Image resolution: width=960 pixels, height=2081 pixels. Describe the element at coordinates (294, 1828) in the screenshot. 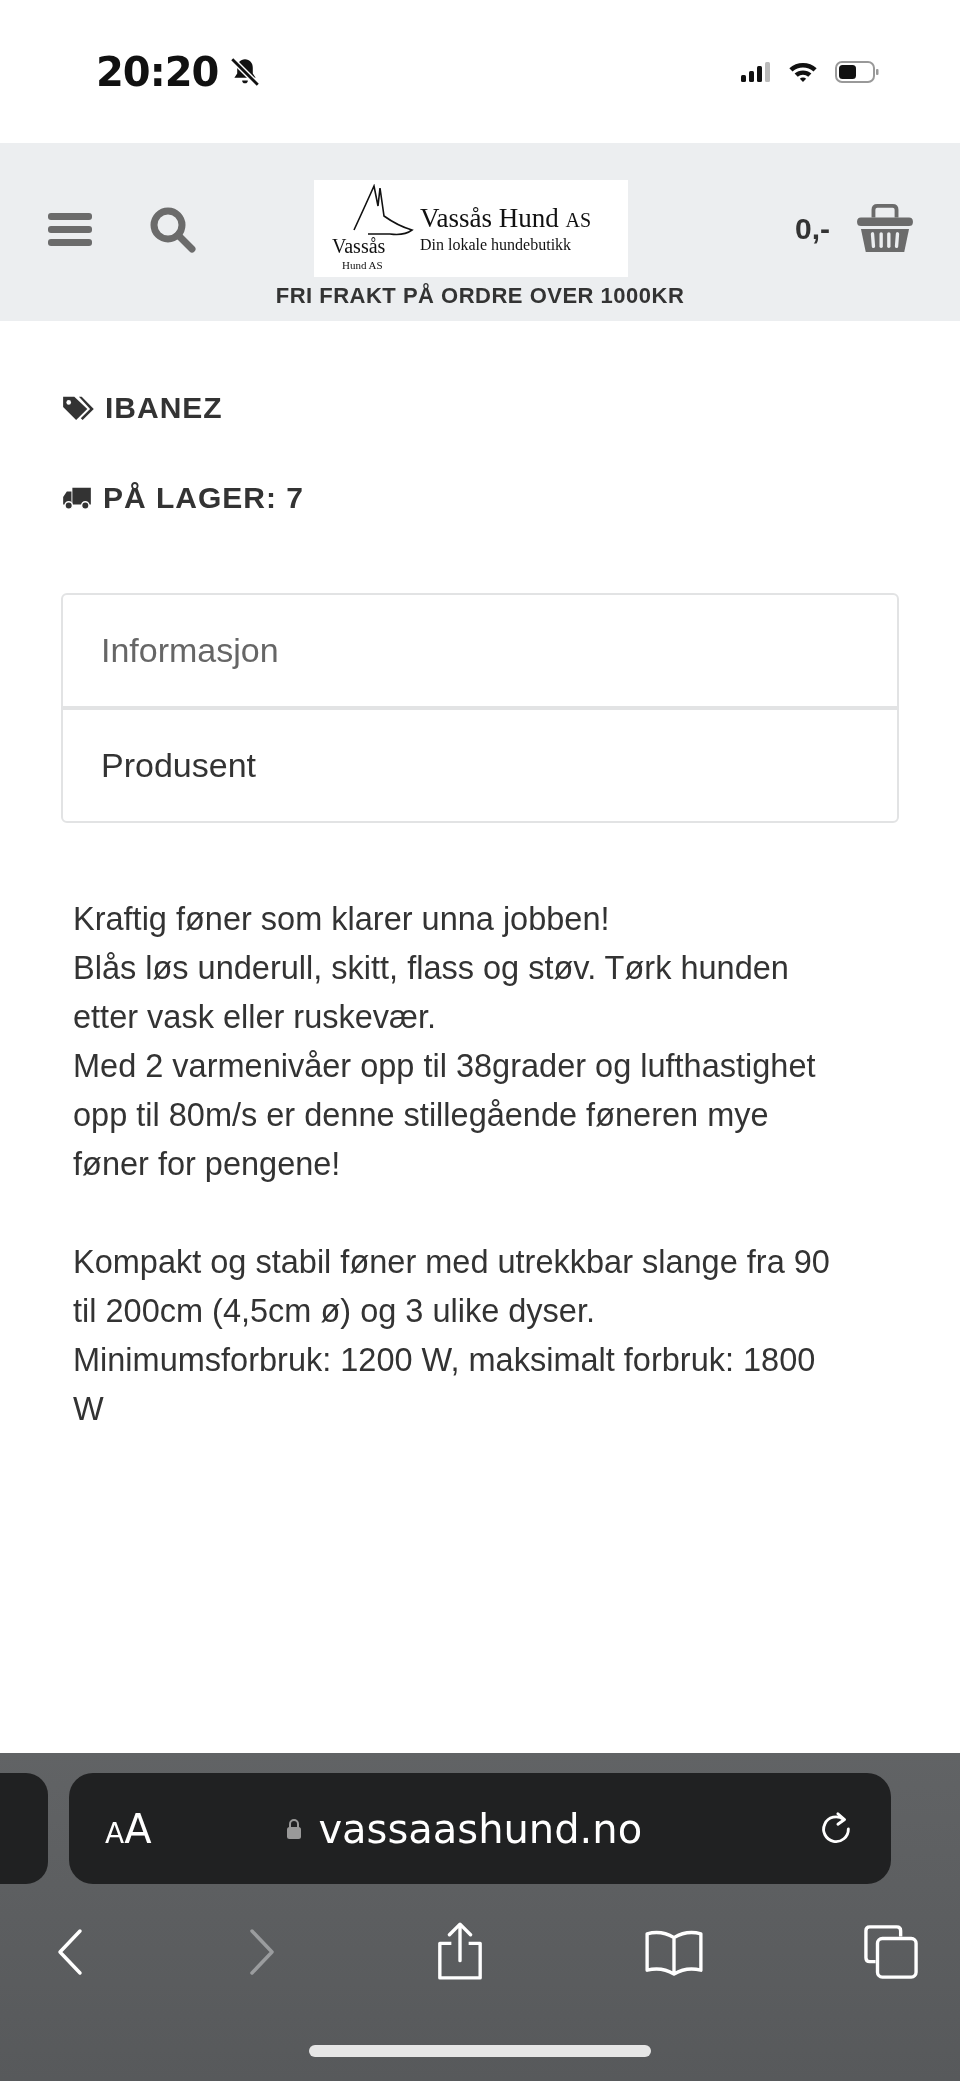

I see `lock-icon` at that location.